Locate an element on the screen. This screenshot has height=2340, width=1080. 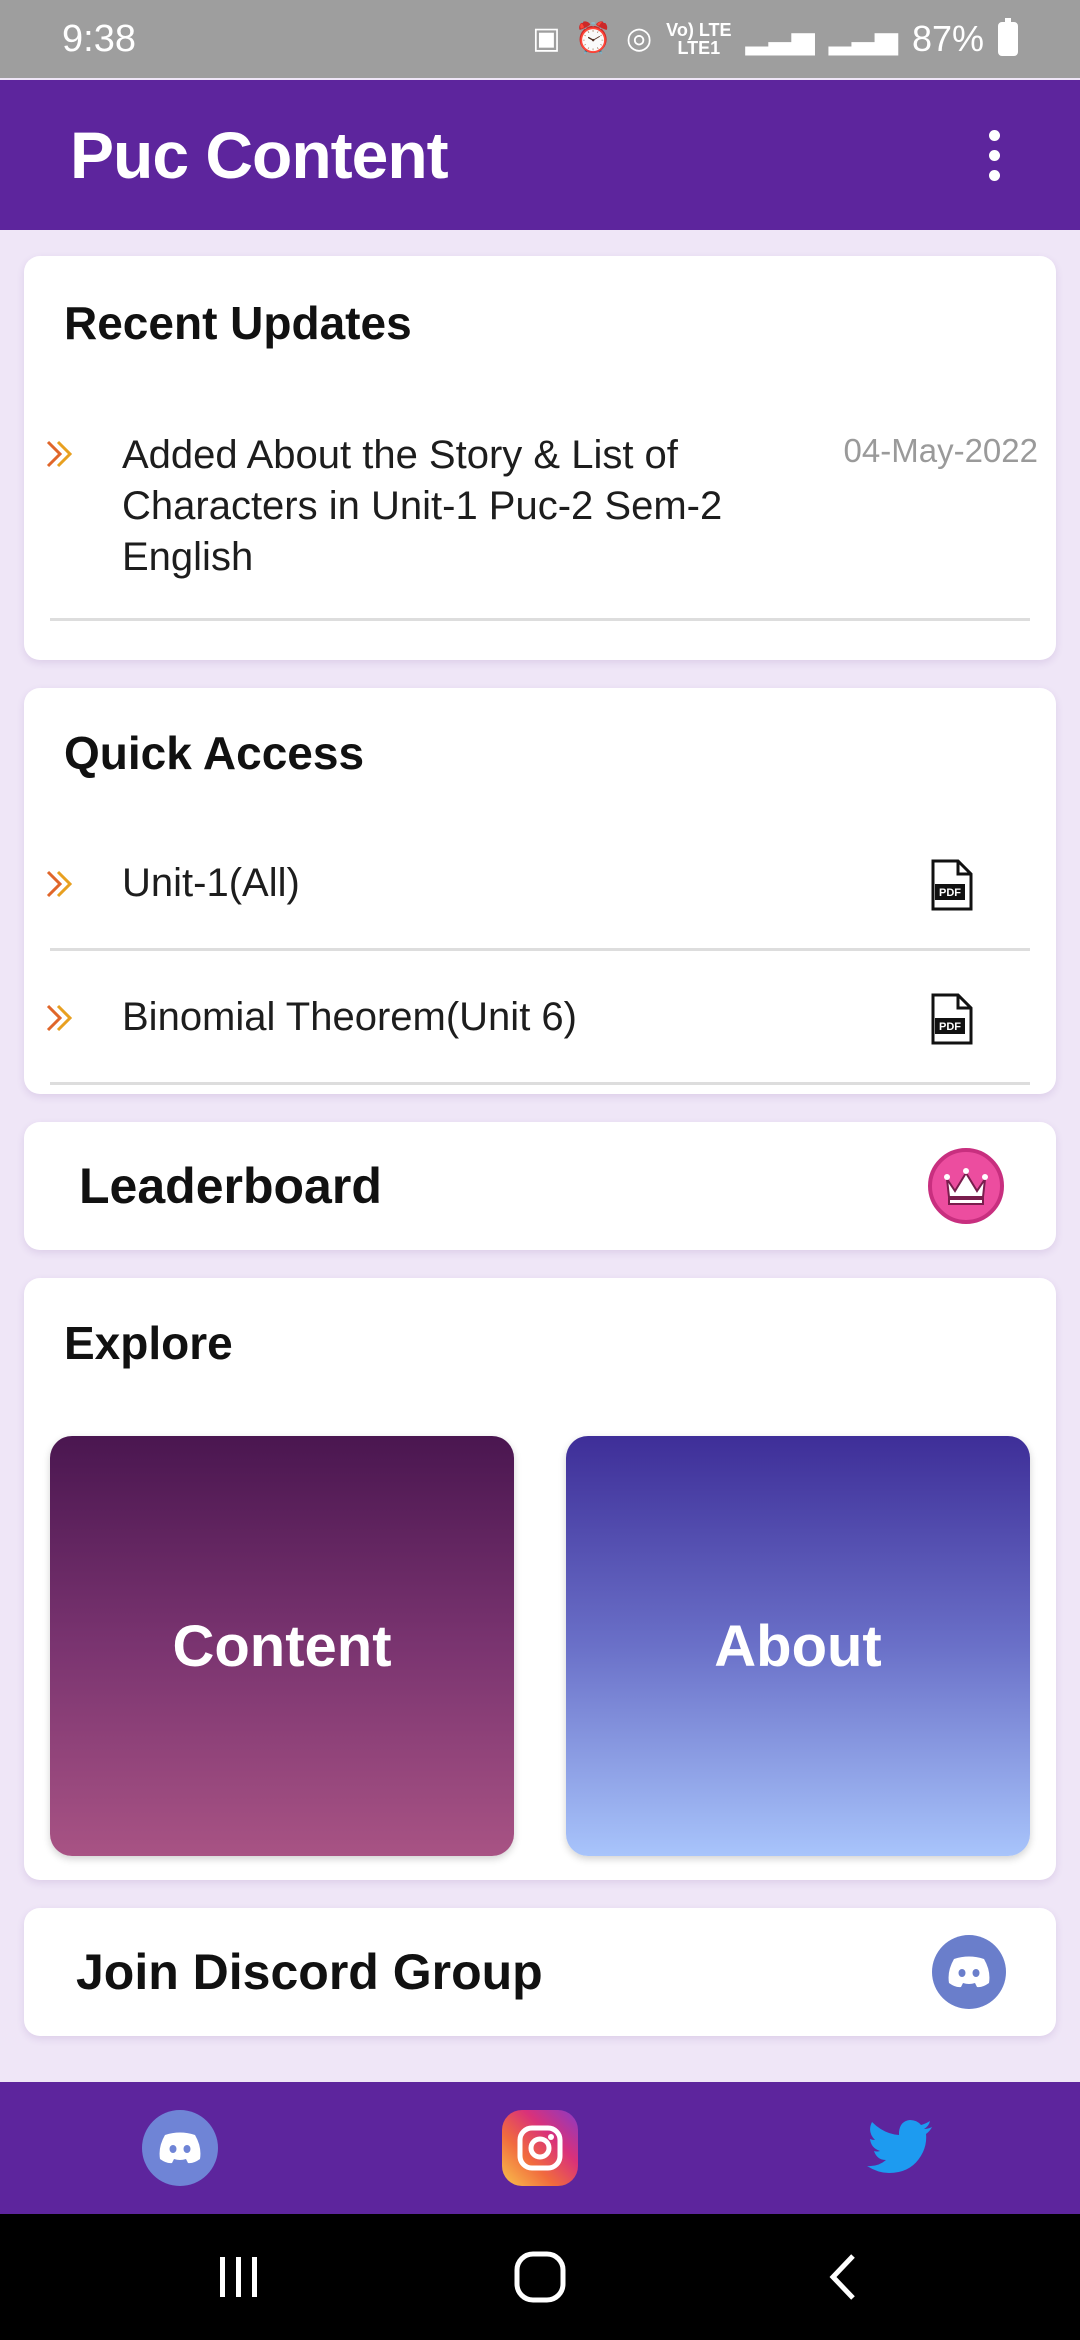
update-text-line: English is located at coordinates (188, 557).